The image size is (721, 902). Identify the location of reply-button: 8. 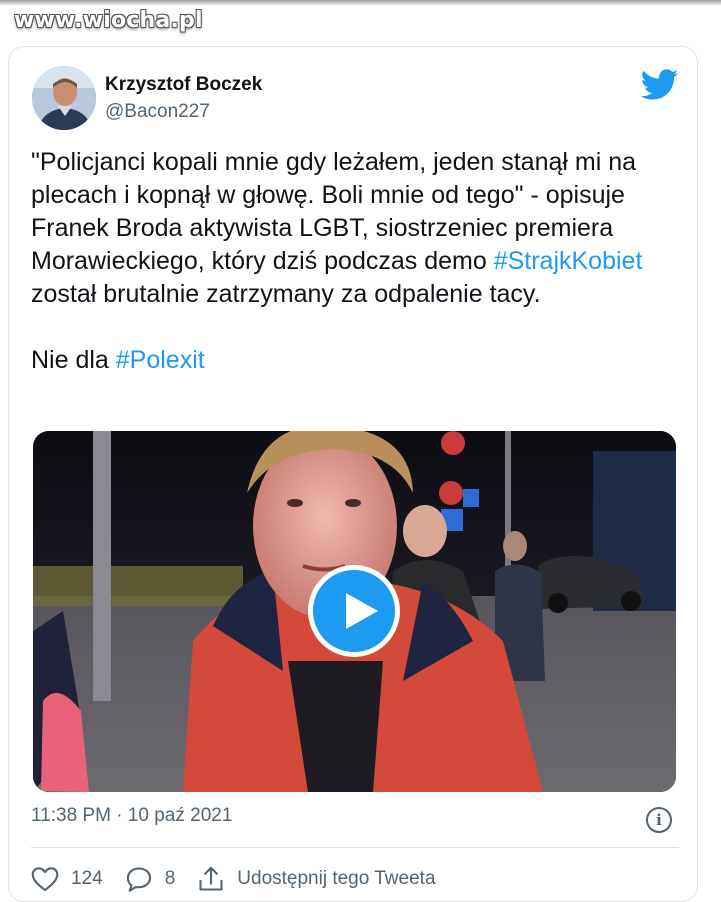
(150, 879).